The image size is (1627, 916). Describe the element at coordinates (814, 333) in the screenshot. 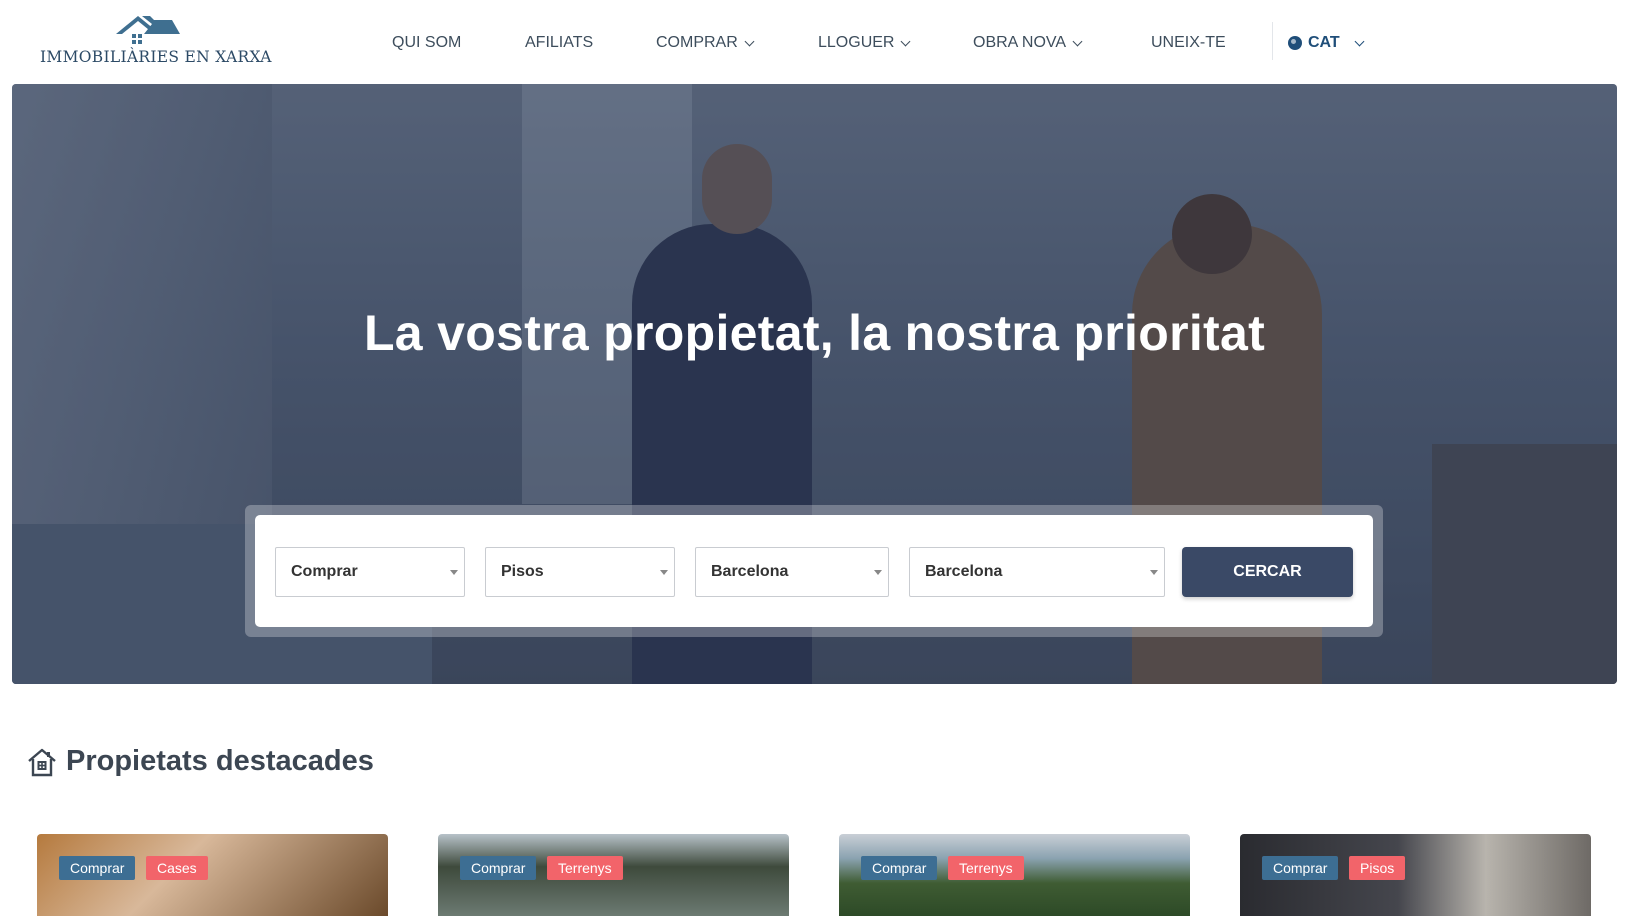

I see `hero-title: La vostra propietat, la nostra prioritat` at that location.